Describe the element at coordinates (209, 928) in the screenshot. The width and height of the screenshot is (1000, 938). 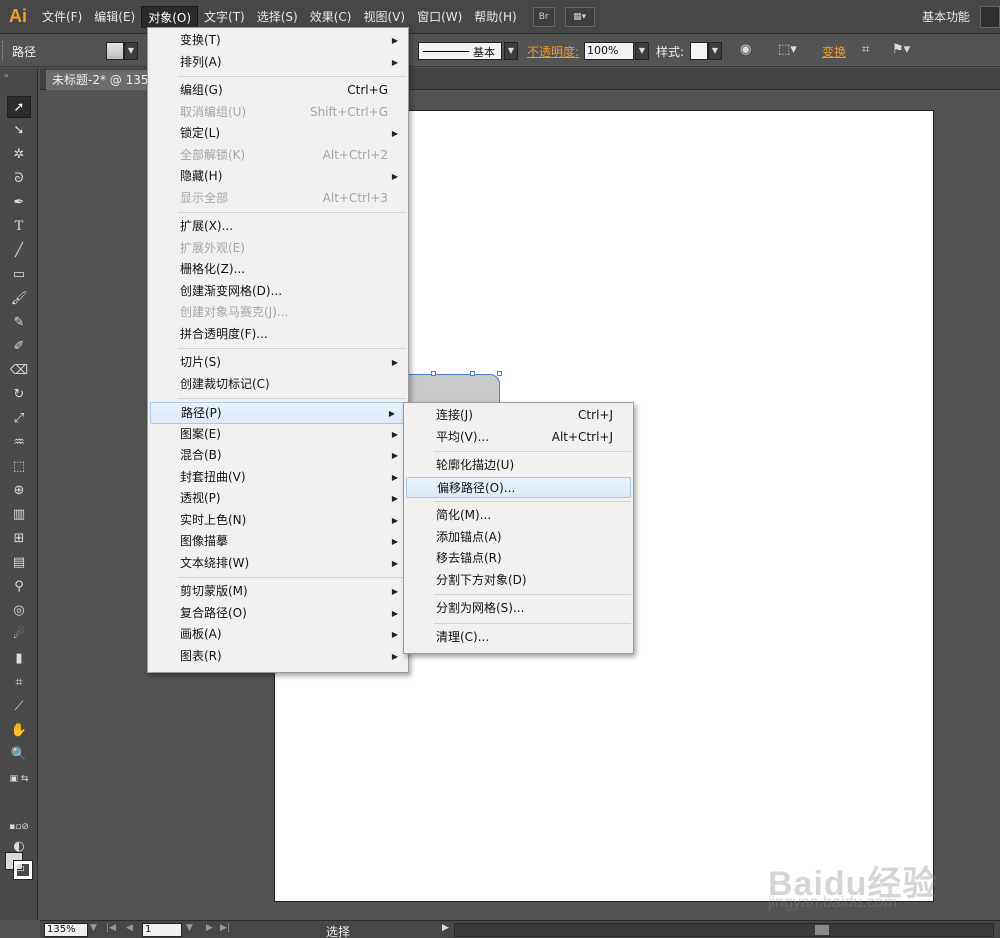
I see `next-artboard-icon: ▶` at that location.